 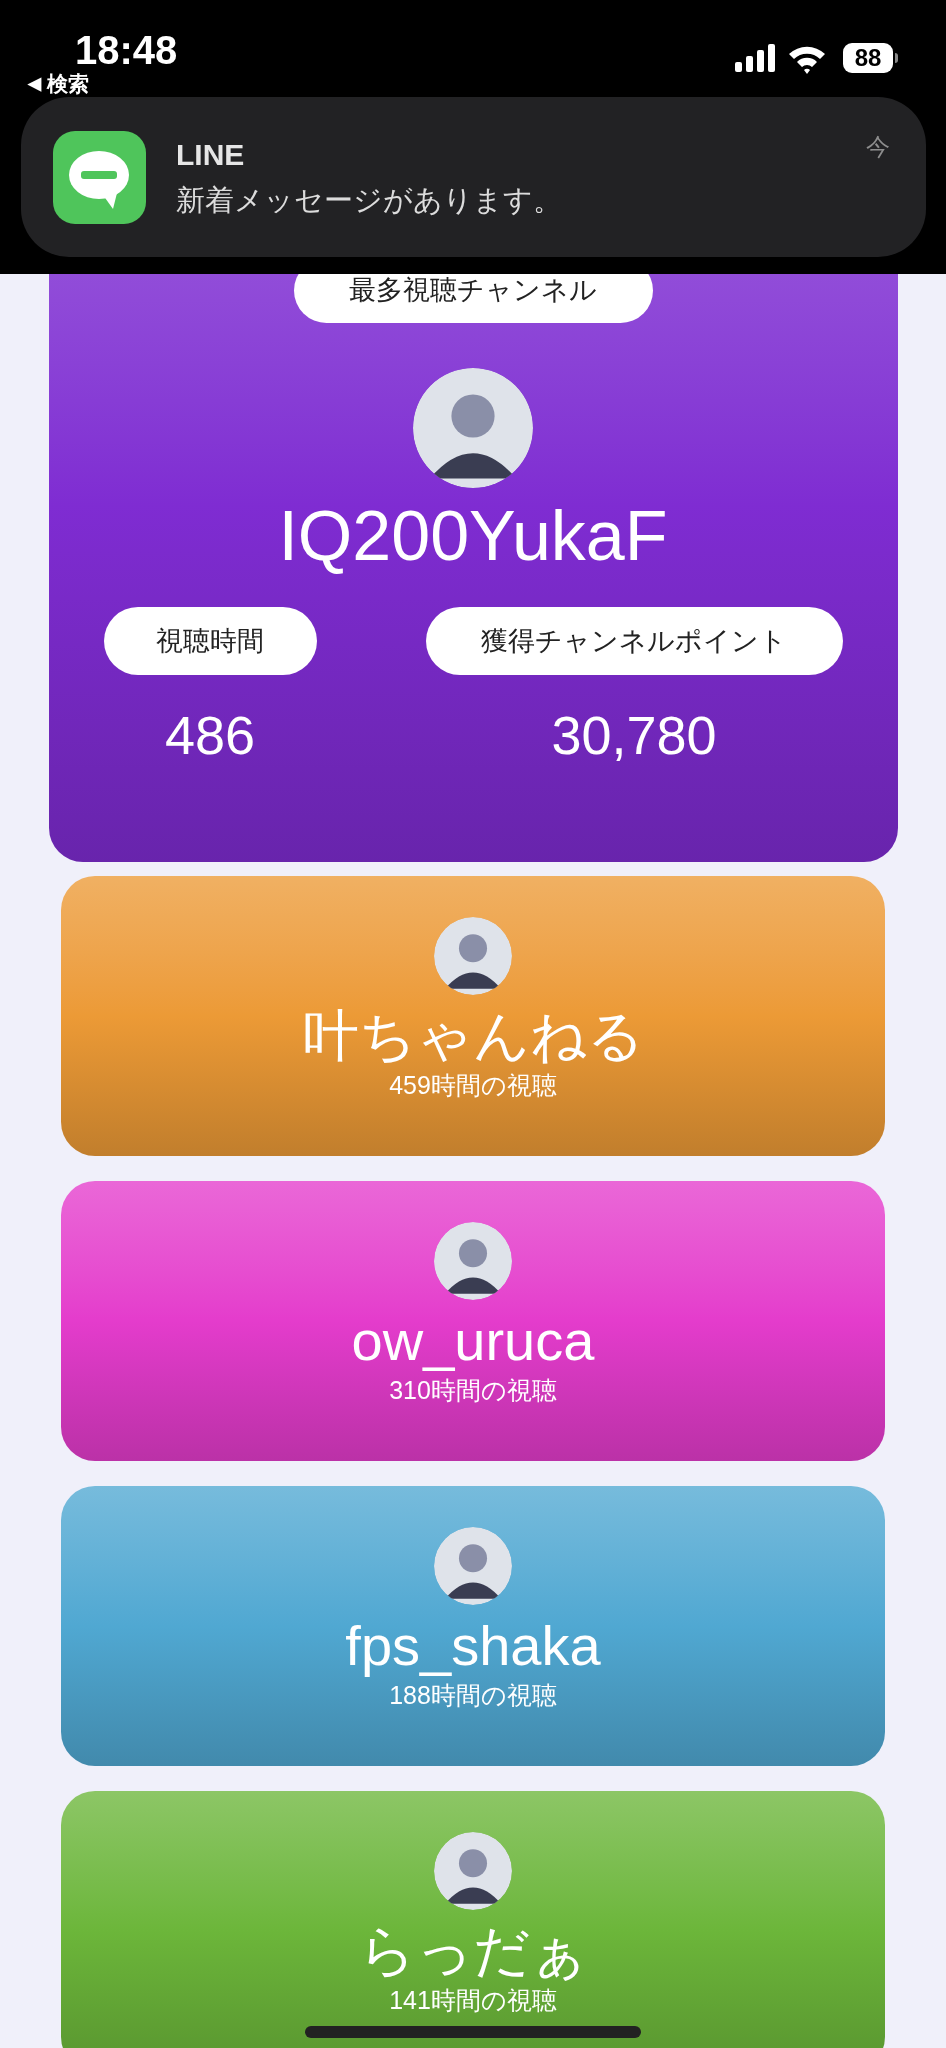 What do you see at coordinates (868, 58) in the screenshot?
I see `battery-icon: 88` at bounding box center [868, 58].